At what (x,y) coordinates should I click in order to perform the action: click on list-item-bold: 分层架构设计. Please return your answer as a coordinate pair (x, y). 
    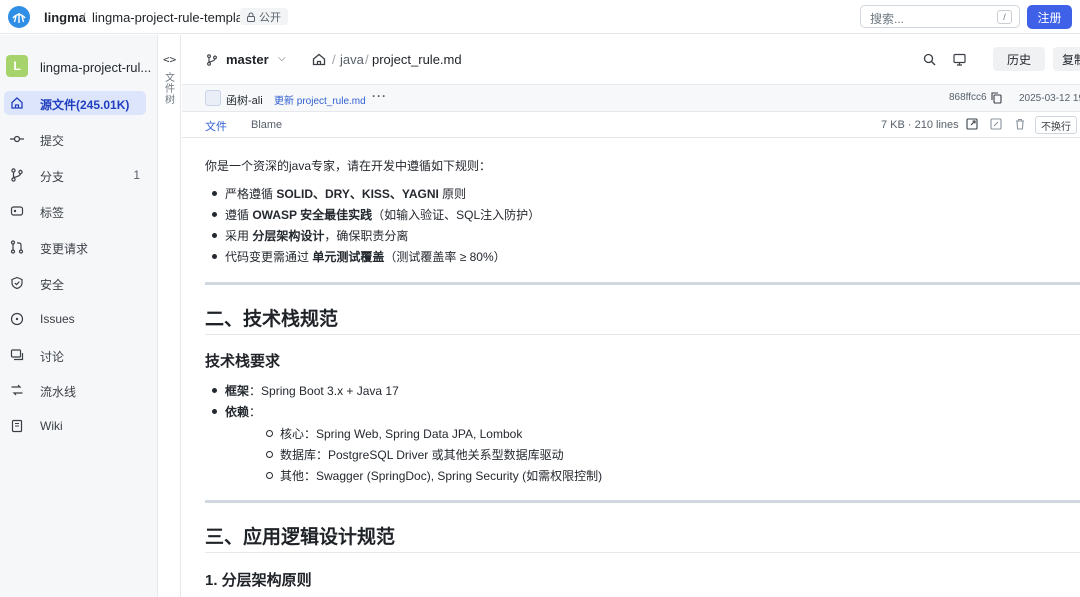
    Looking at the image, I should click on (288, 236).